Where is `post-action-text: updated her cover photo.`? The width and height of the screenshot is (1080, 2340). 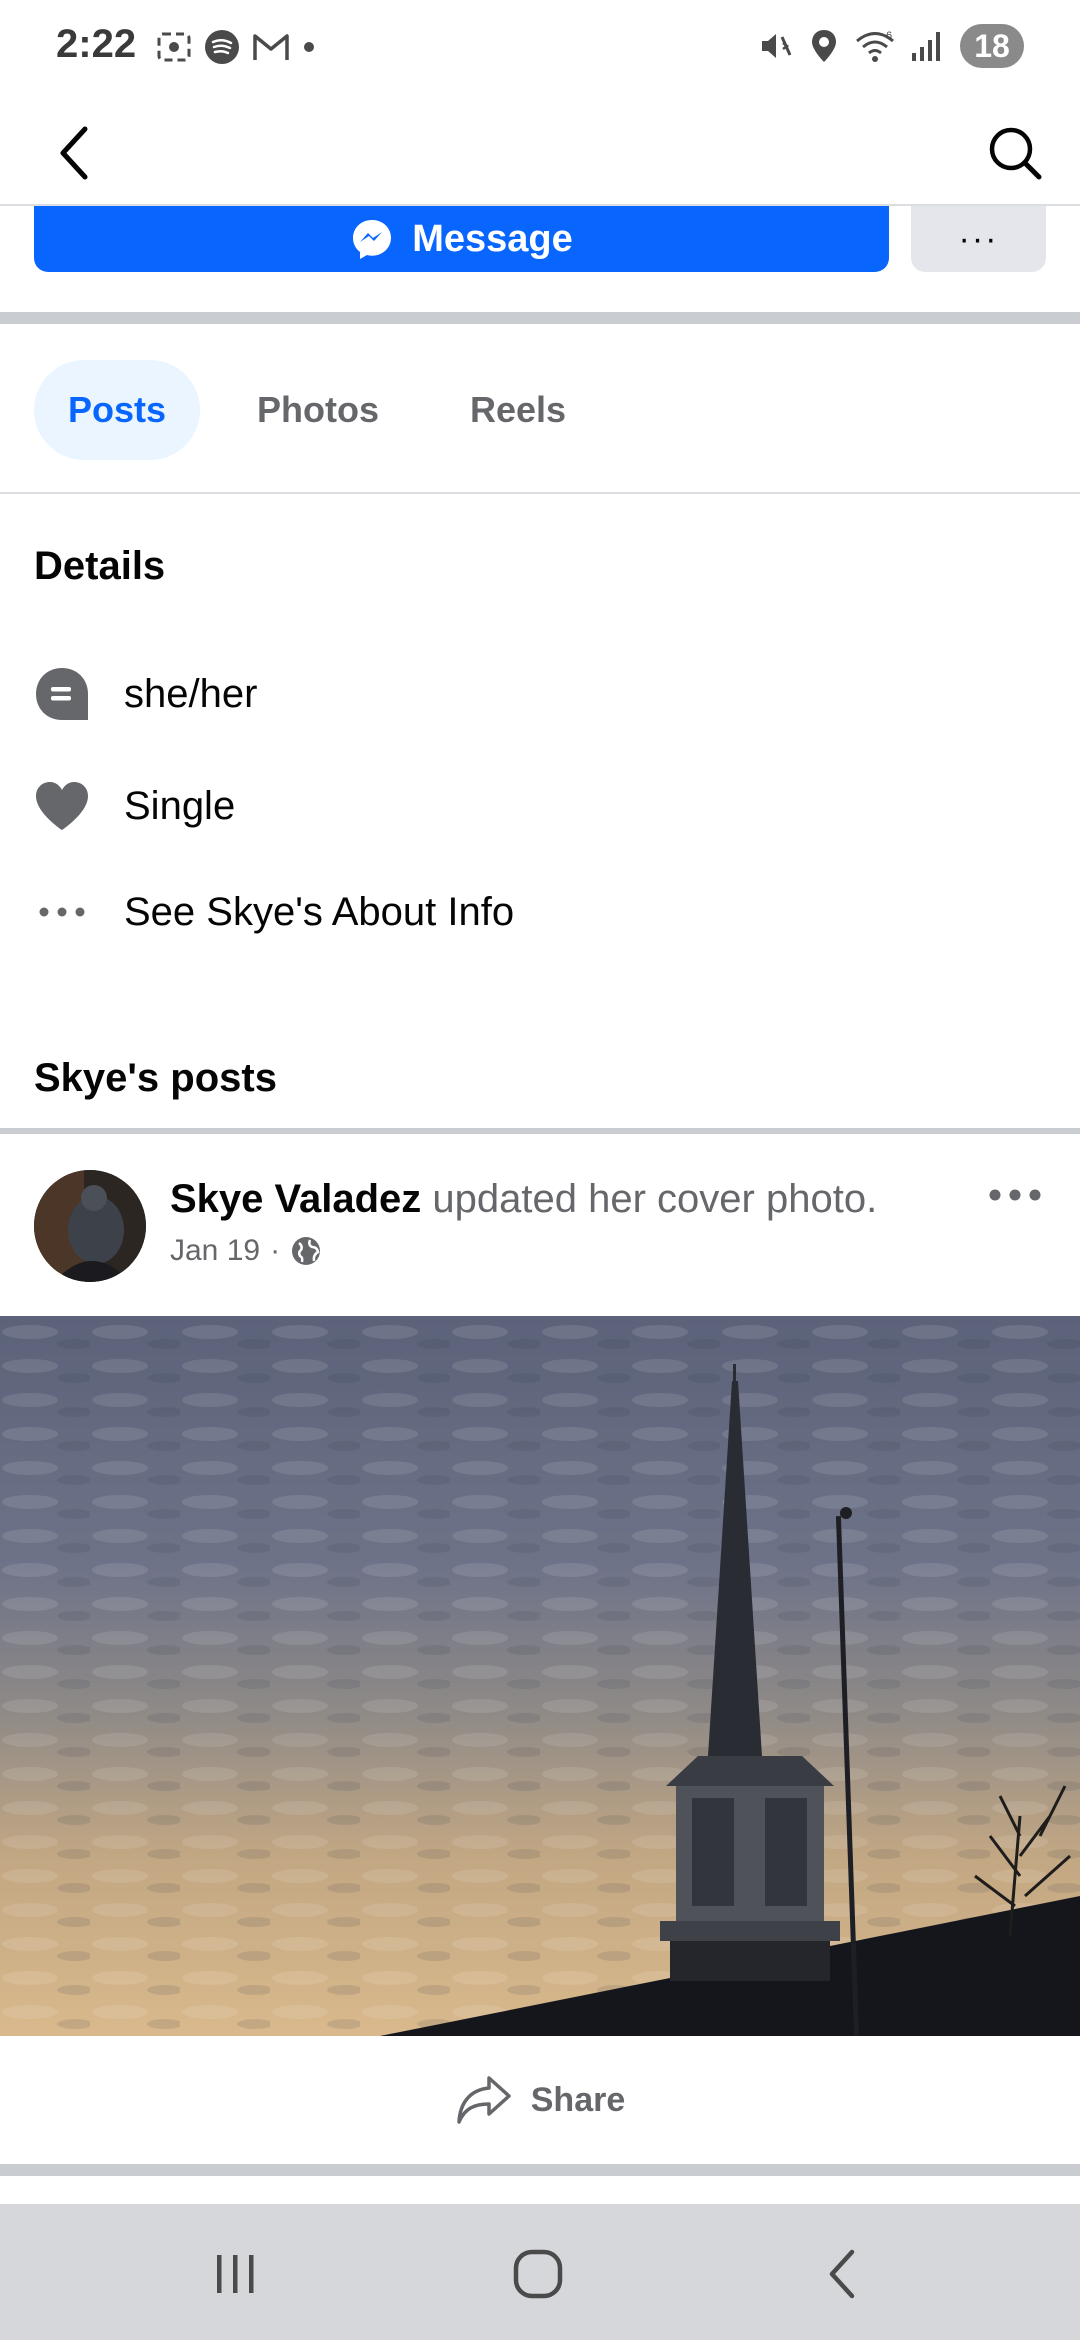
post-action-text: updated her cover photo. is located at coordinates (655, 1199).